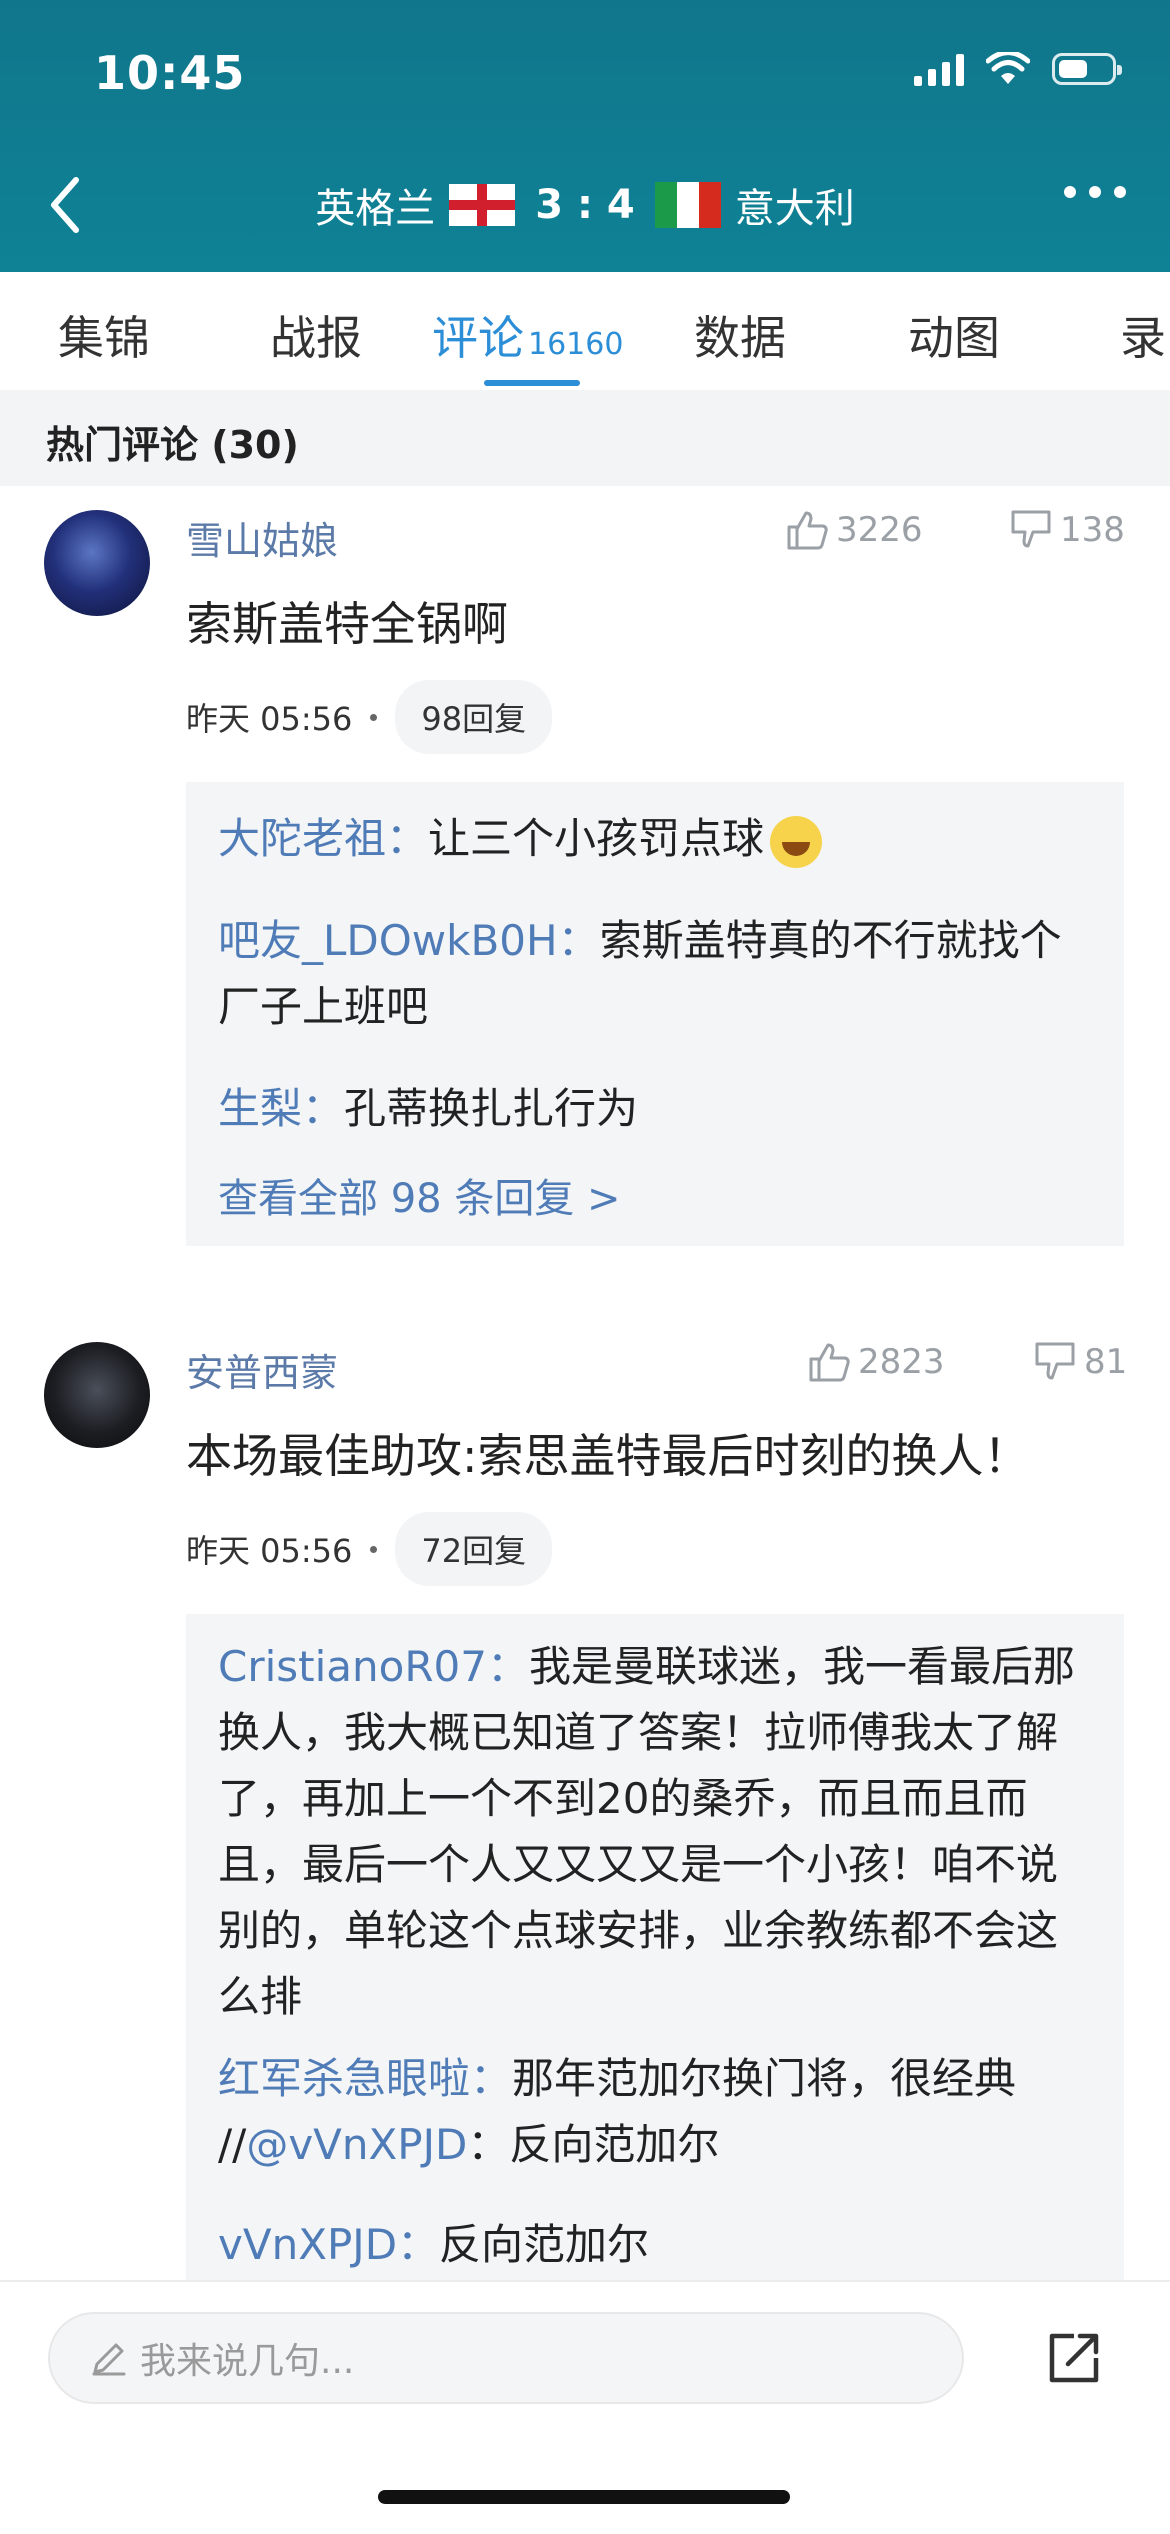 The height and width of the screenshot is (2534, 1170). Describe the element at coordinates (323, 838) in the screenshot. I see `reply-author: 大陀老祖：` at that location.